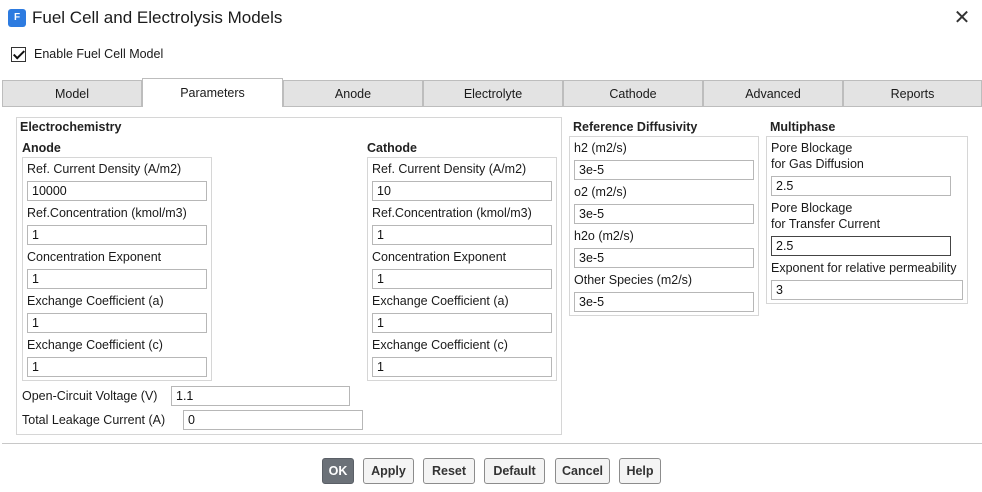  I want to click on ok-button: OK, so click(338, 471).